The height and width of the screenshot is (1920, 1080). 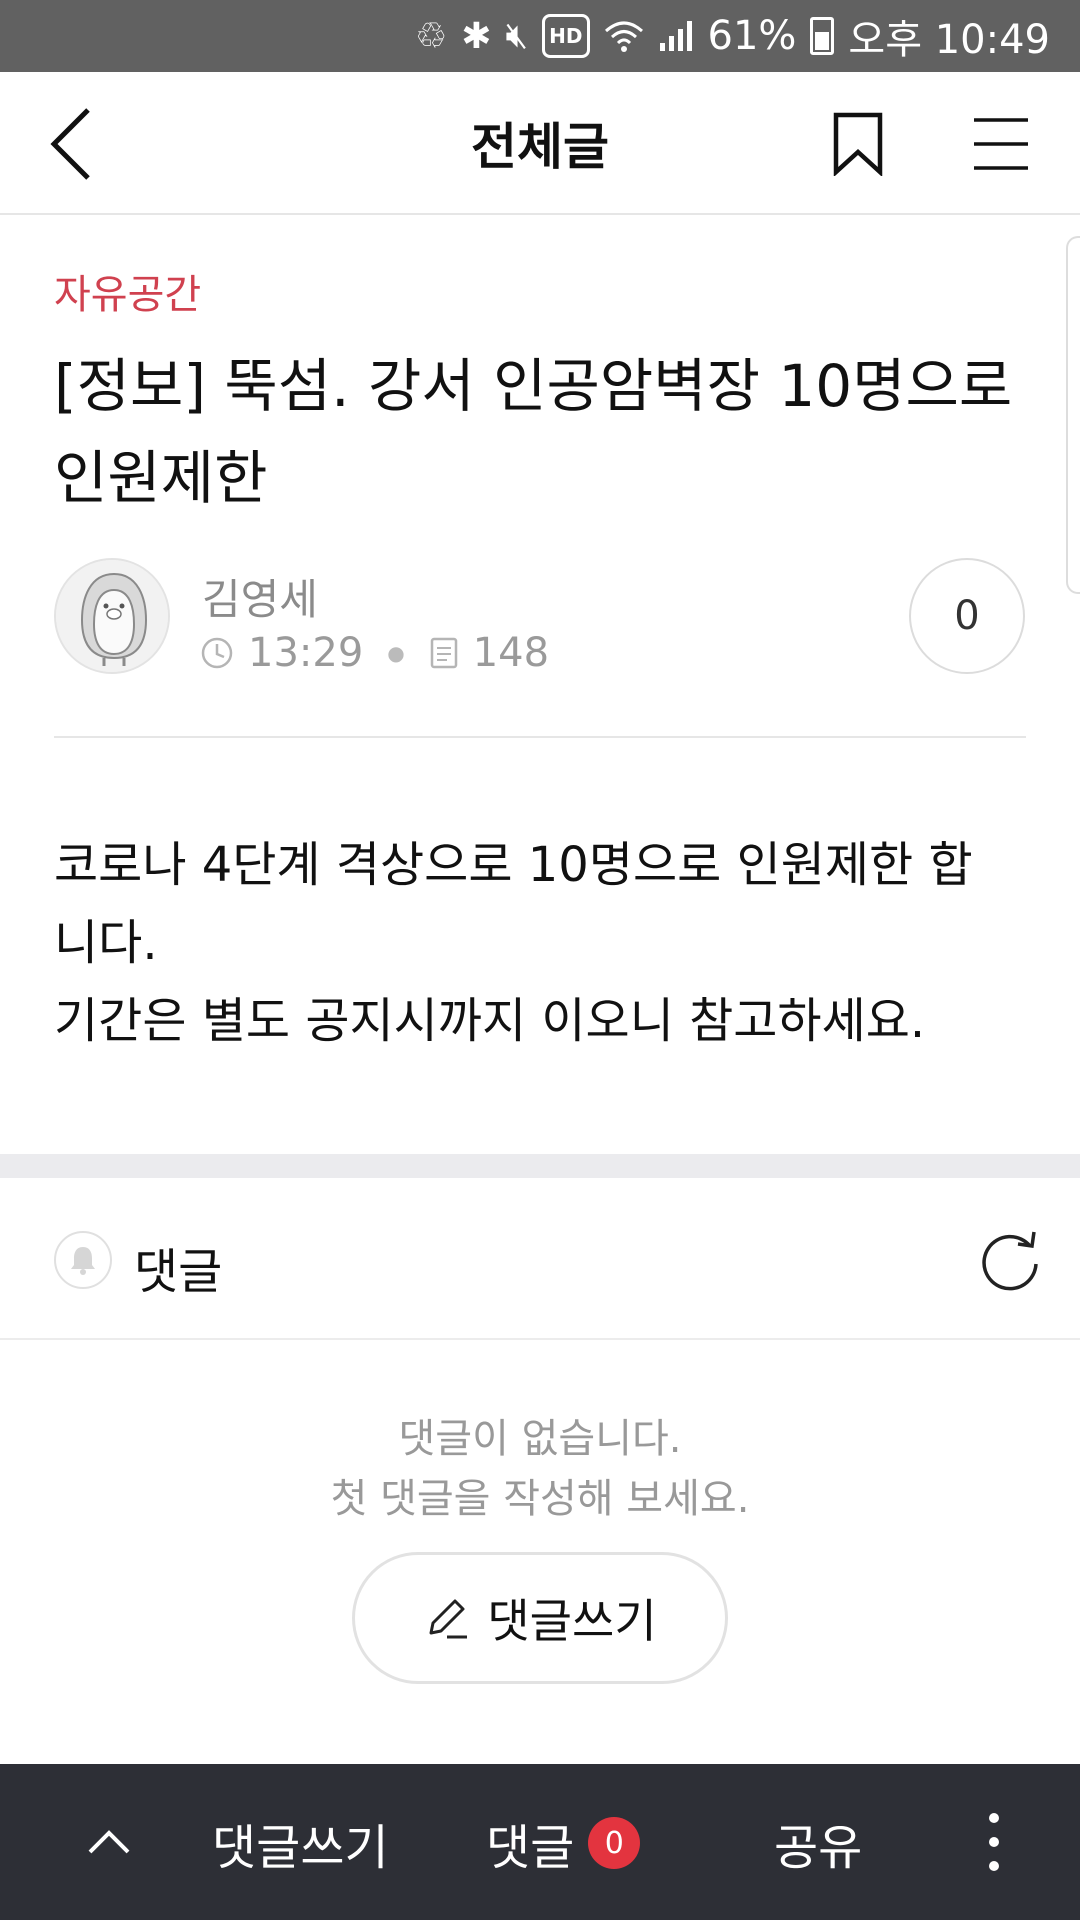 I want to click on post-time: 13:29, so click(x=306, y=653).